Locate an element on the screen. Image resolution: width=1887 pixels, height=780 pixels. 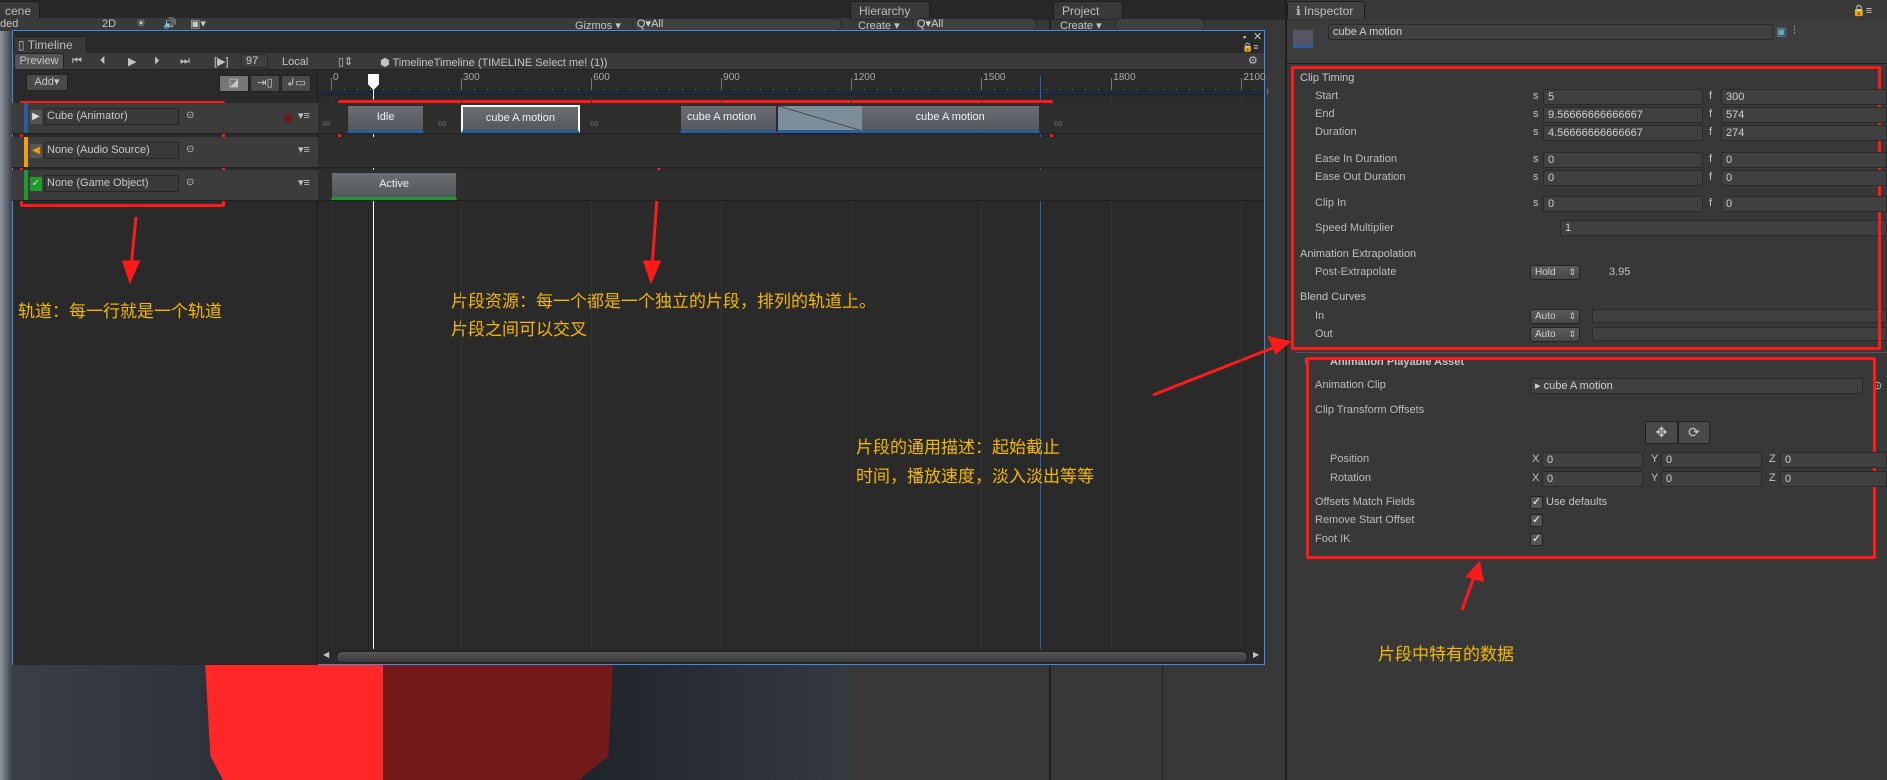
lighting-icon: ☀ is located at coordinates (141, 23).